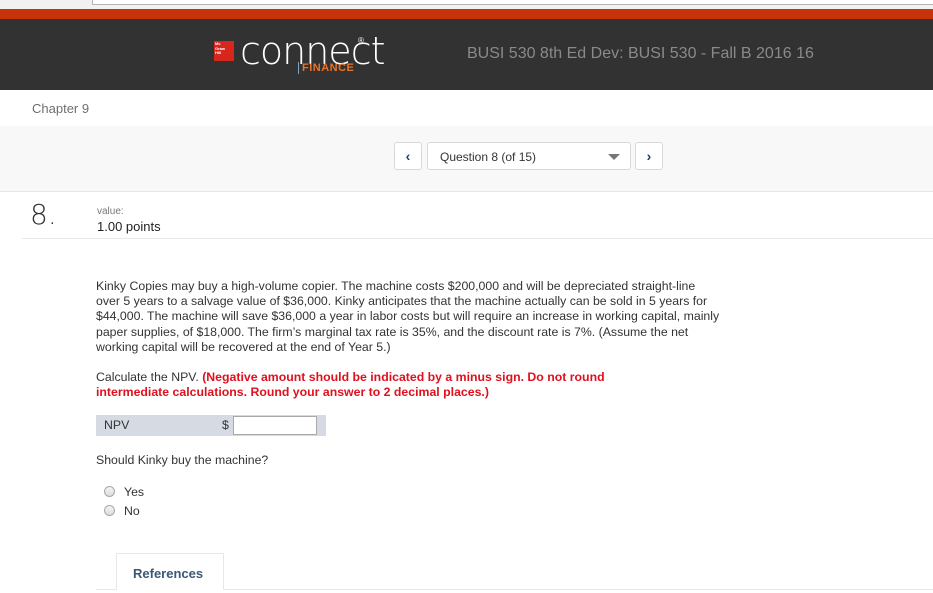  Describe the element at coordinates (184, 512) in the screenshot. I see `option-no: No` at that location.